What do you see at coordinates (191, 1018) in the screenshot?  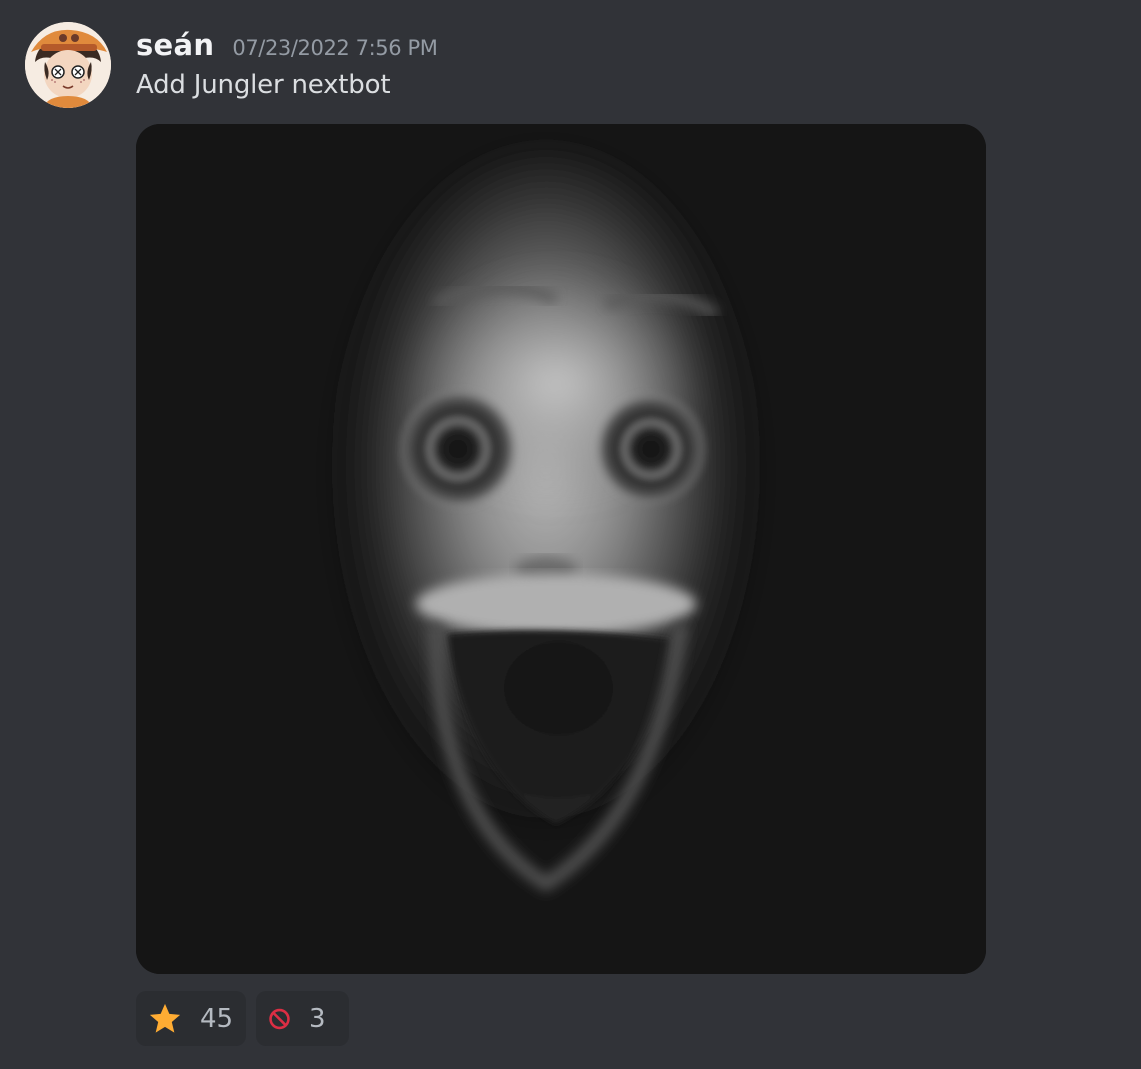 I see `reaction-star: 45` at bounding box center [191, 1018].